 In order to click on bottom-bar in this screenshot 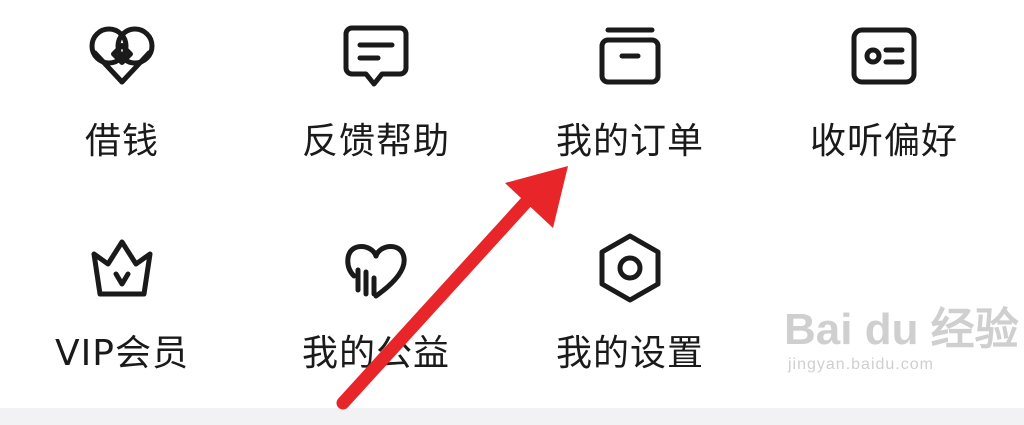, I will do `click(512, 416)`.